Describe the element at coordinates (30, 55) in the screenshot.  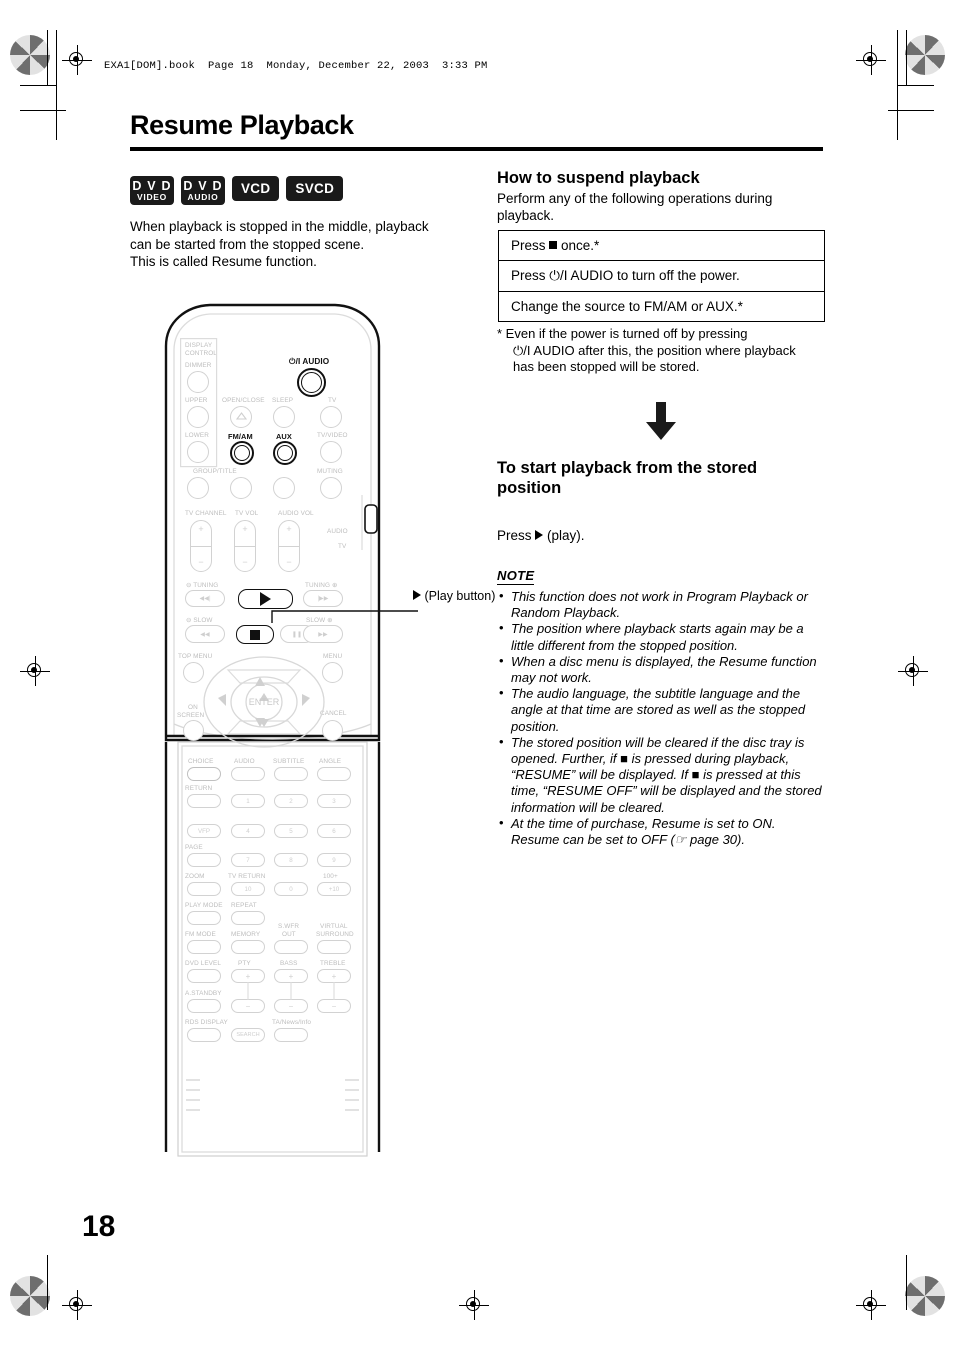
I see `halftone-dot-top-left` at that location.